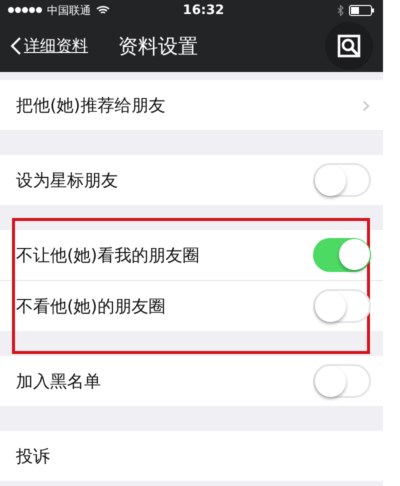 The image size is (400, 486). What do you see at coordinates (362, 10) in the screenshot?
I see `battery-icon` at bounding box center [362, 10].